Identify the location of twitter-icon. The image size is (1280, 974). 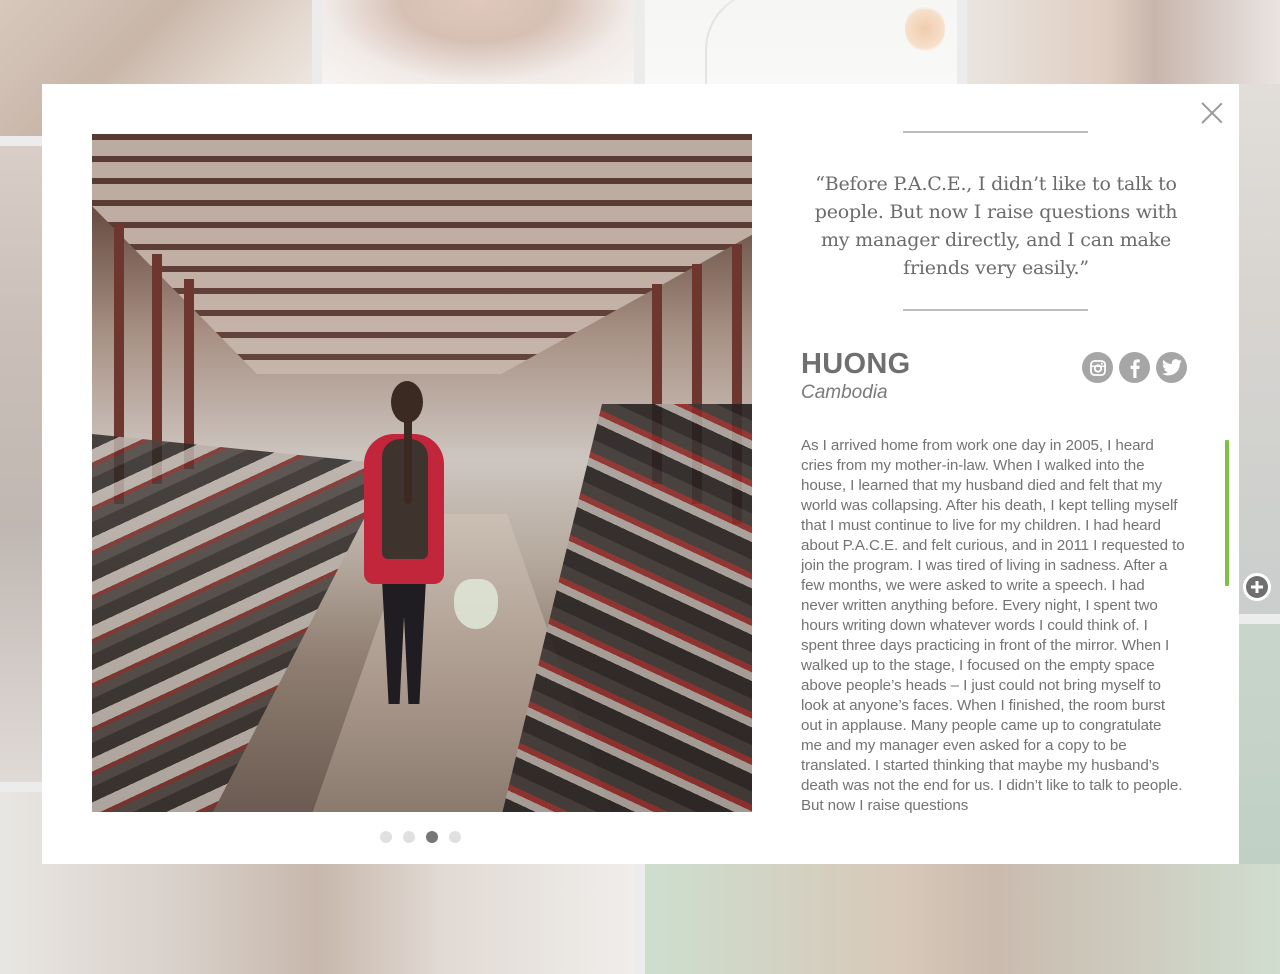
(1171, 367).